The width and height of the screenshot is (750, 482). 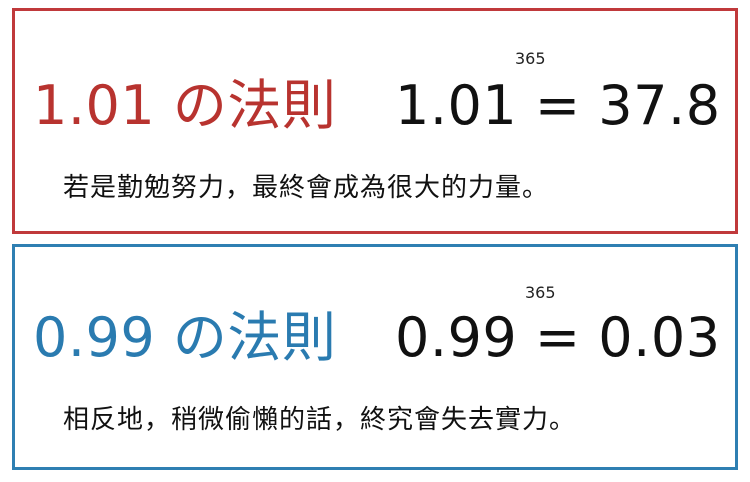 I want to click on formula: 0.99 = 0.03, so click(x=558, y=337).